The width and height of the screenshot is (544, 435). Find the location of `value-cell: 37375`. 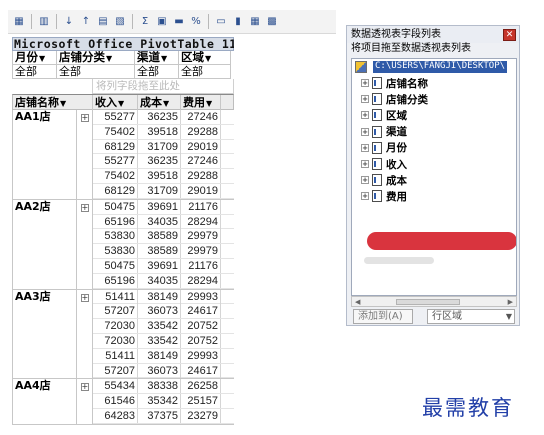

value-cell: 37375 is located at coordinates (159, 415).